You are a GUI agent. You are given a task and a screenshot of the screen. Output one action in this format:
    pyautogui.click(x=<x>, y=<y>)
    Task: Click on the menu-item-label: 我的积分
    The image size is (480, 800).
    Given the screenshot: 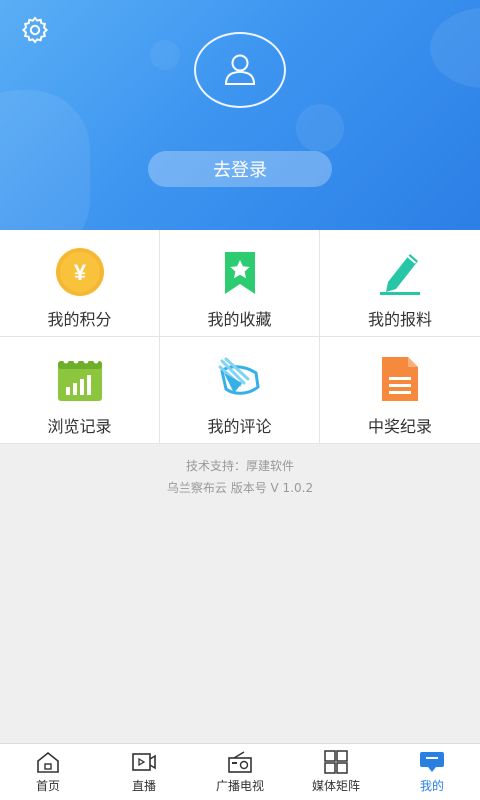 What is the action you would take?
    pyautogui.click(x=79, y=319)
    